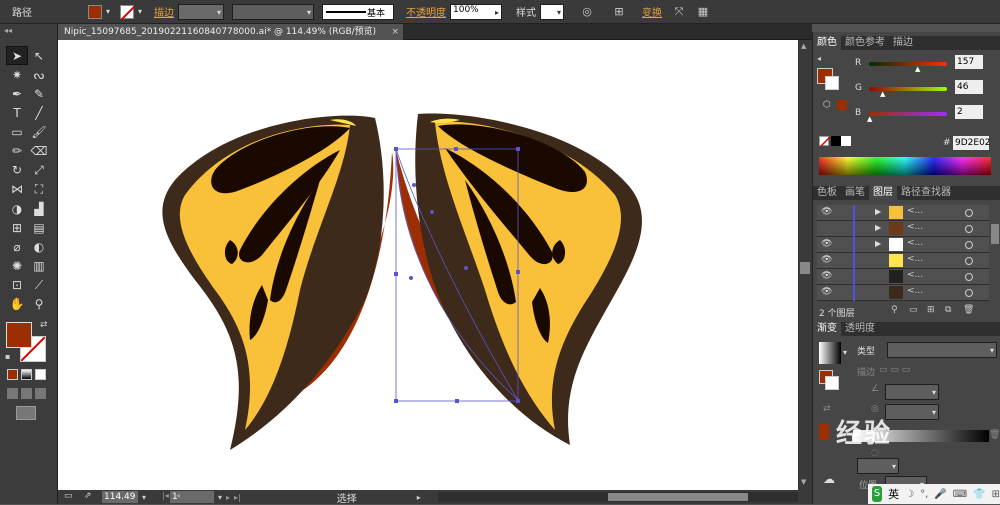 Image resolution: width=1000 pixels, height=505 pixels. I want to click on share-icon: ⇗, so click(88, 496).